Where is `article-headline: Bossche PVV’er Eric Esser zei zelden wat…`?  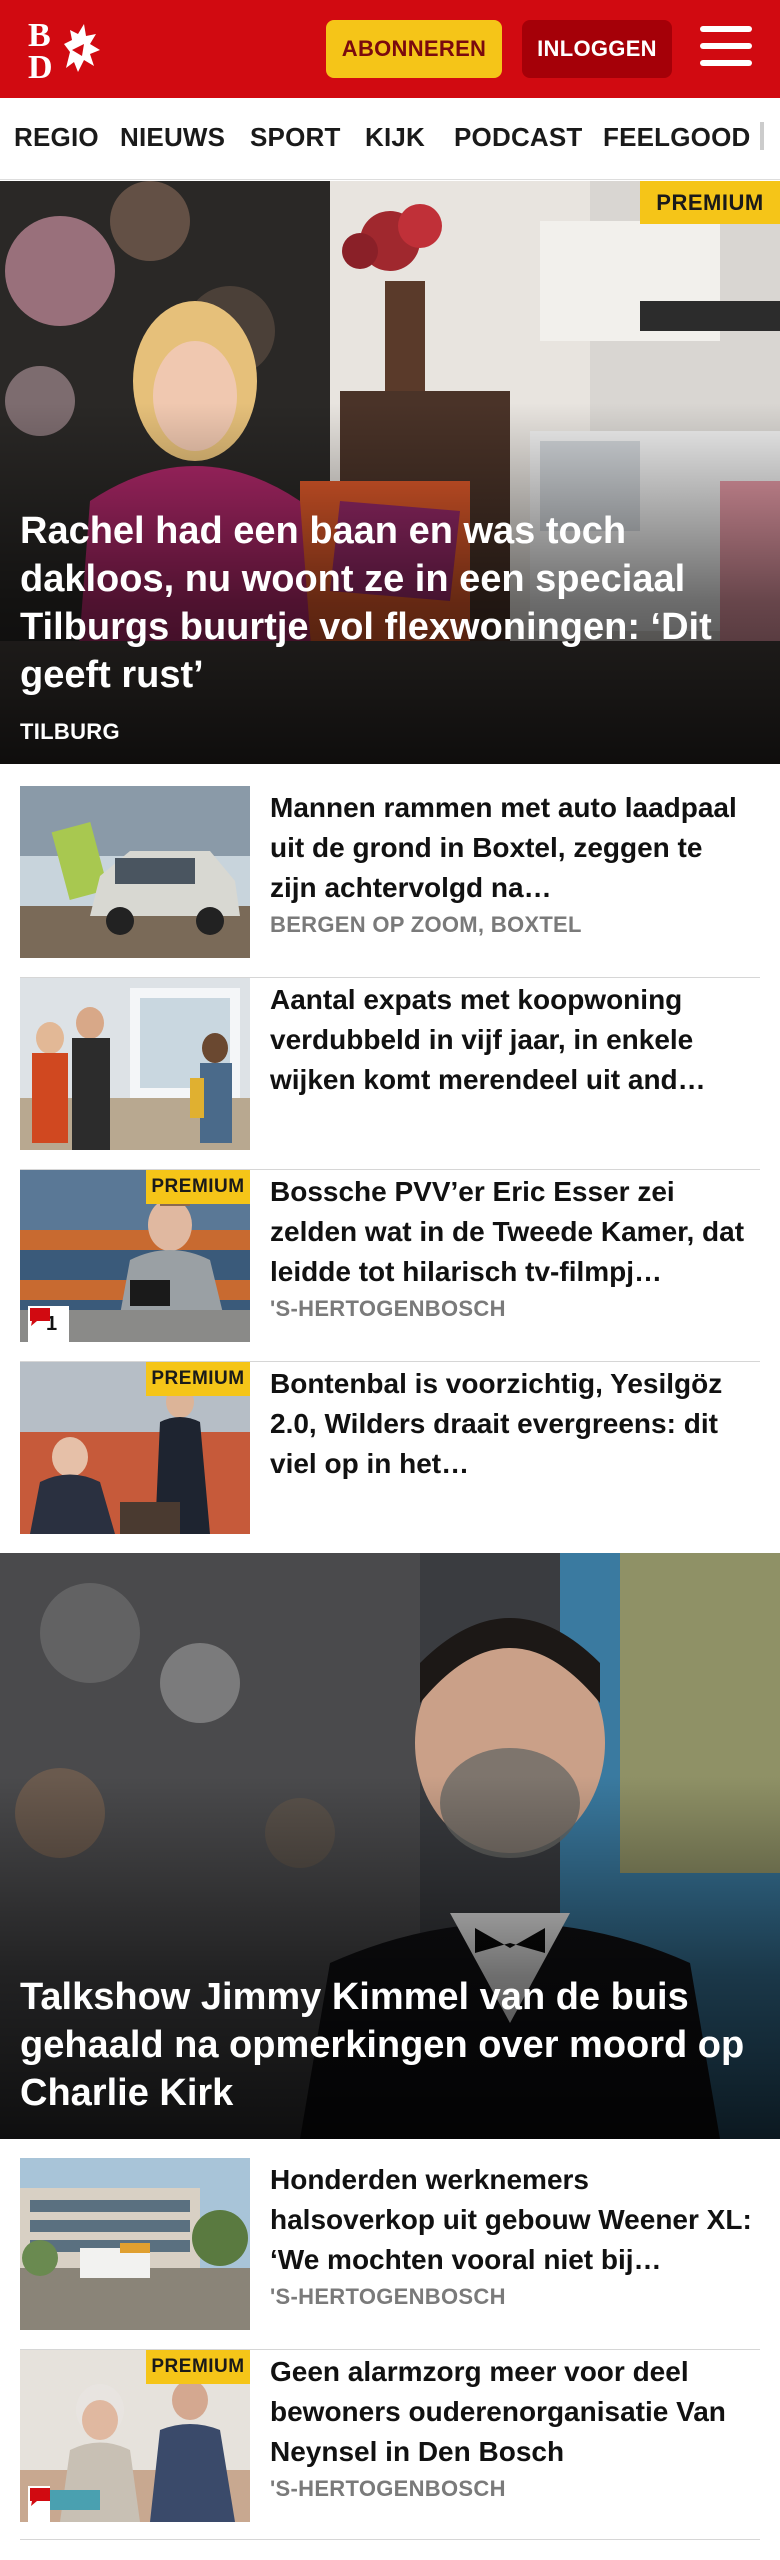 article-headline: Bossche PVV’er Eric Esser zei zelden wat… is located at coordinates (512, 1232).